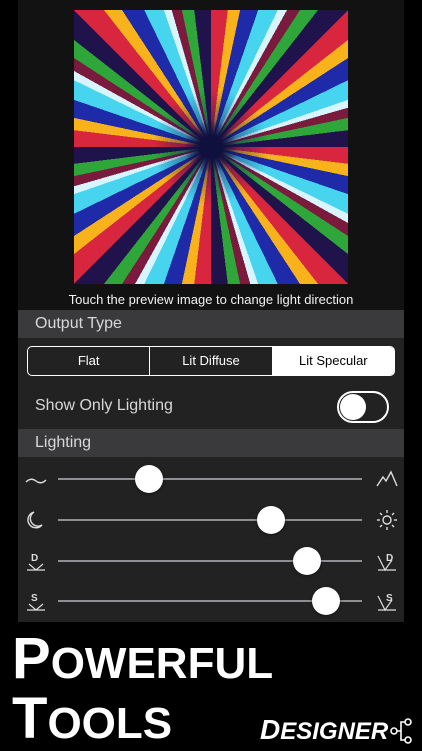 Image resolution: width=422 pixels, height=751 pixels. What do you see at coordinates (36, 479) in the screenshot?
I see `flat-wave-icon` at bounding box center [36, 479].